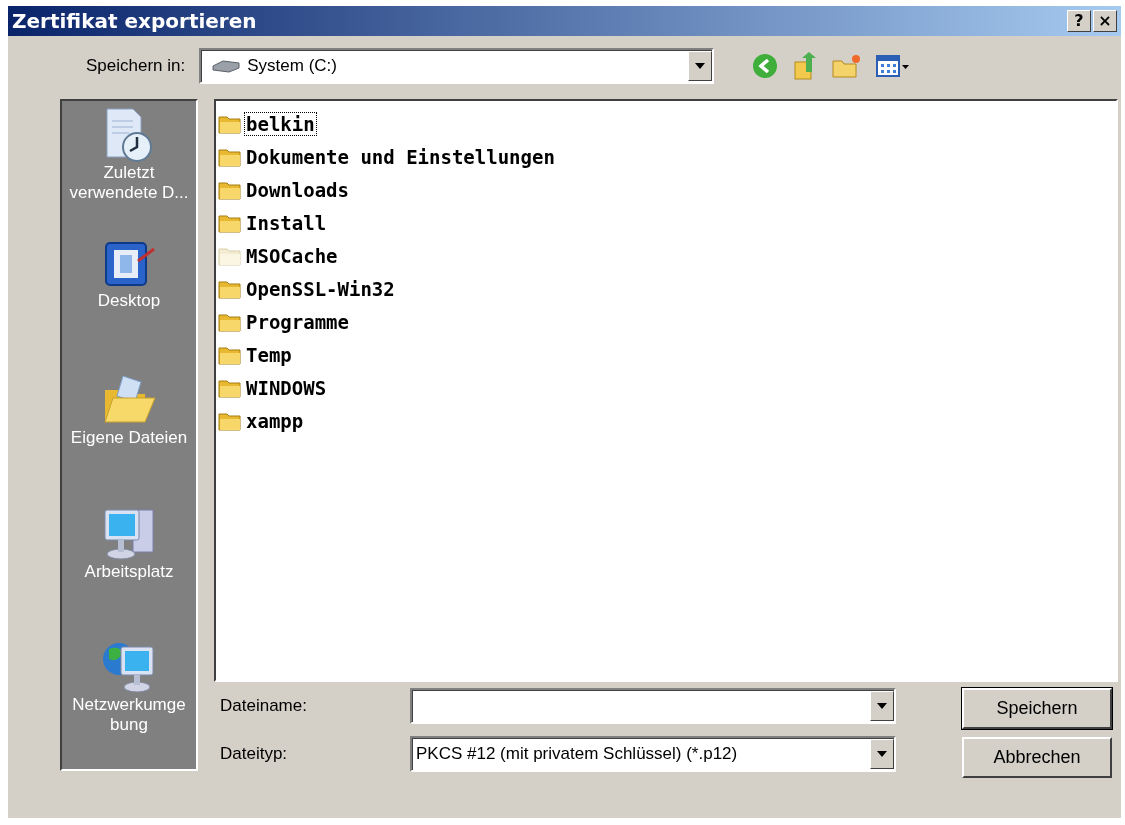 Image resolution: width=1125 pixels, height=825 pixels. Describe the element at coordinates (226, 66) in the screenshot. I see `drive-icon` at that location.